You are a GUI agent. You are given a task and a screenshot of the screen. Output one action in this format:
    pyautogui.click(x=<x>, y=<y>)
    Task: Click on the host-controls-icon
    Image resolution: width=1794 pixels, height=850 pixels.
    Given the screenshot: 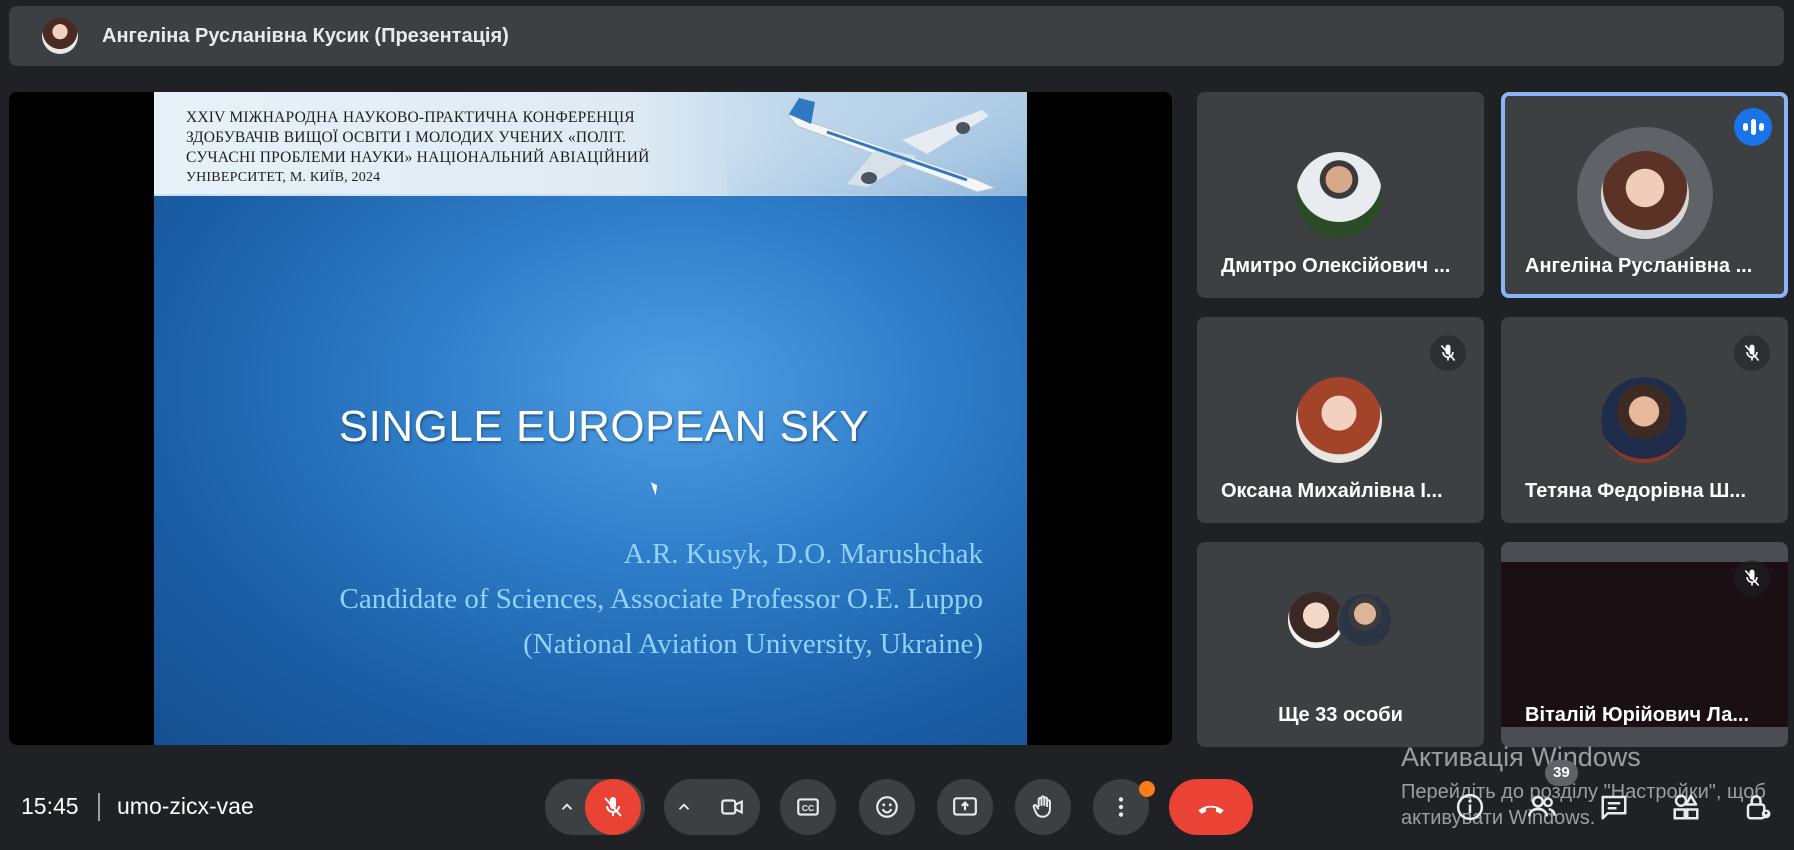 What is the action you would take?
    pyautogui.click(x=1758, y=807)
    